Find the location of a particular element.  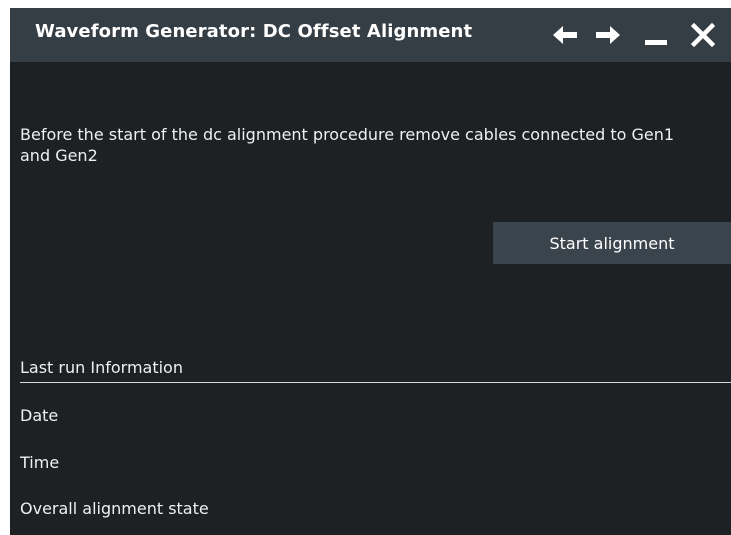

arrow-right-icon is located at coordinates (608, 35).